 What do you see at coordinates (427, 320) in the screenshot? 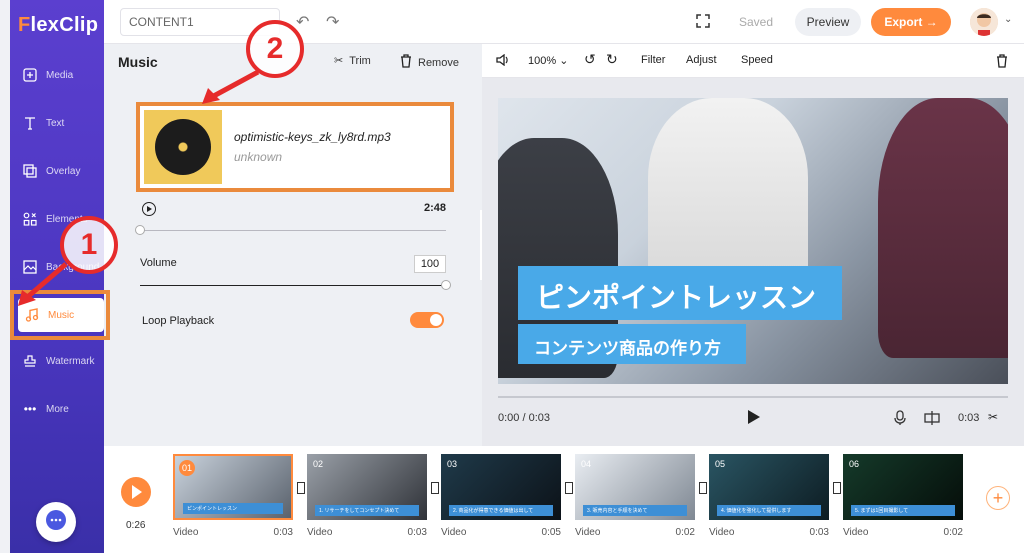
I see `loop-playback-toggle` at bounding box center [427, 320].